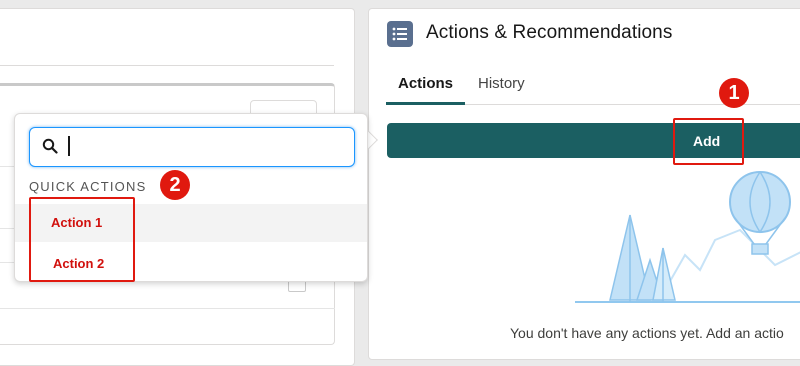 Image resolution: width=800 pixels, height=366 pixels. Describe the element at coordinates (687, 237) in the screenshot. I see `hot-air-balloon-illustration` at that location.